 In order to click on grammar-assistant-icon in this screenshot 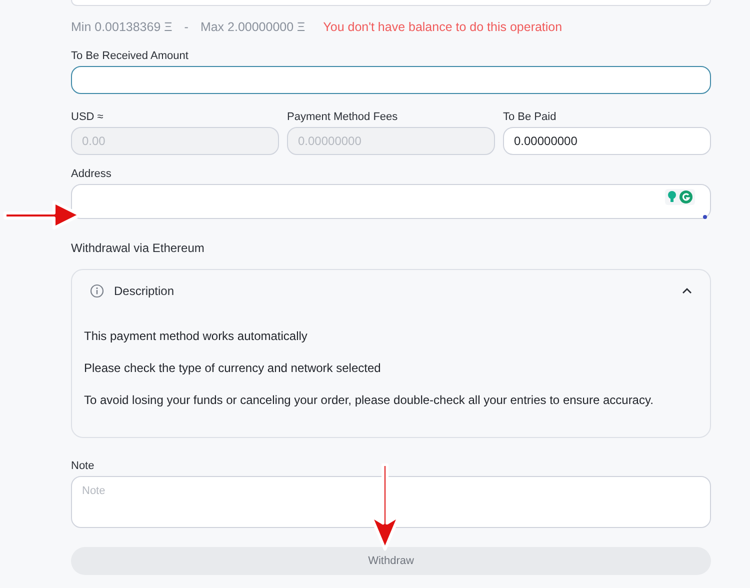, I will do `click(680, 197)`.